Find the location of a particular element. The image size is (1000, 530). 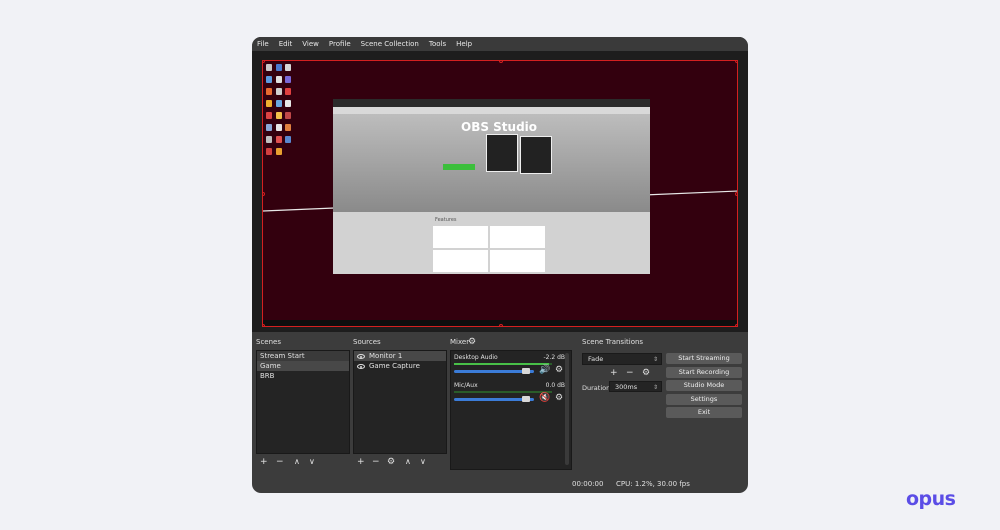

settings-button: Settings is located at coordinates (704, 399).